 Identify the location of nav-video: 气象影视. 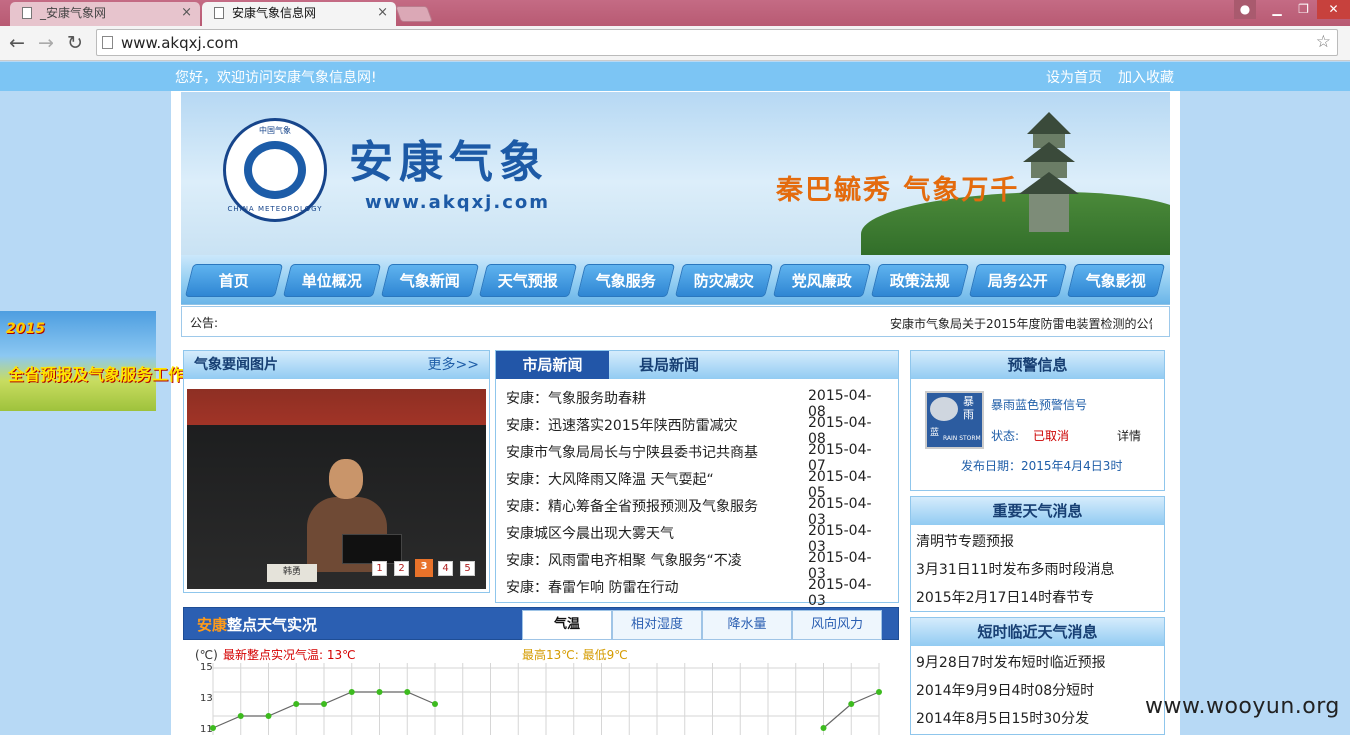
(1116, 280).